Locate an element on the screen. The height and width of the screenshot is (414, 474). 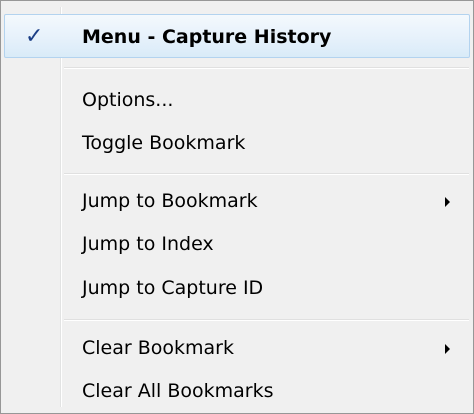
menu-item-jump-to-index: Jump to Index is located at coordinates (237, 244).